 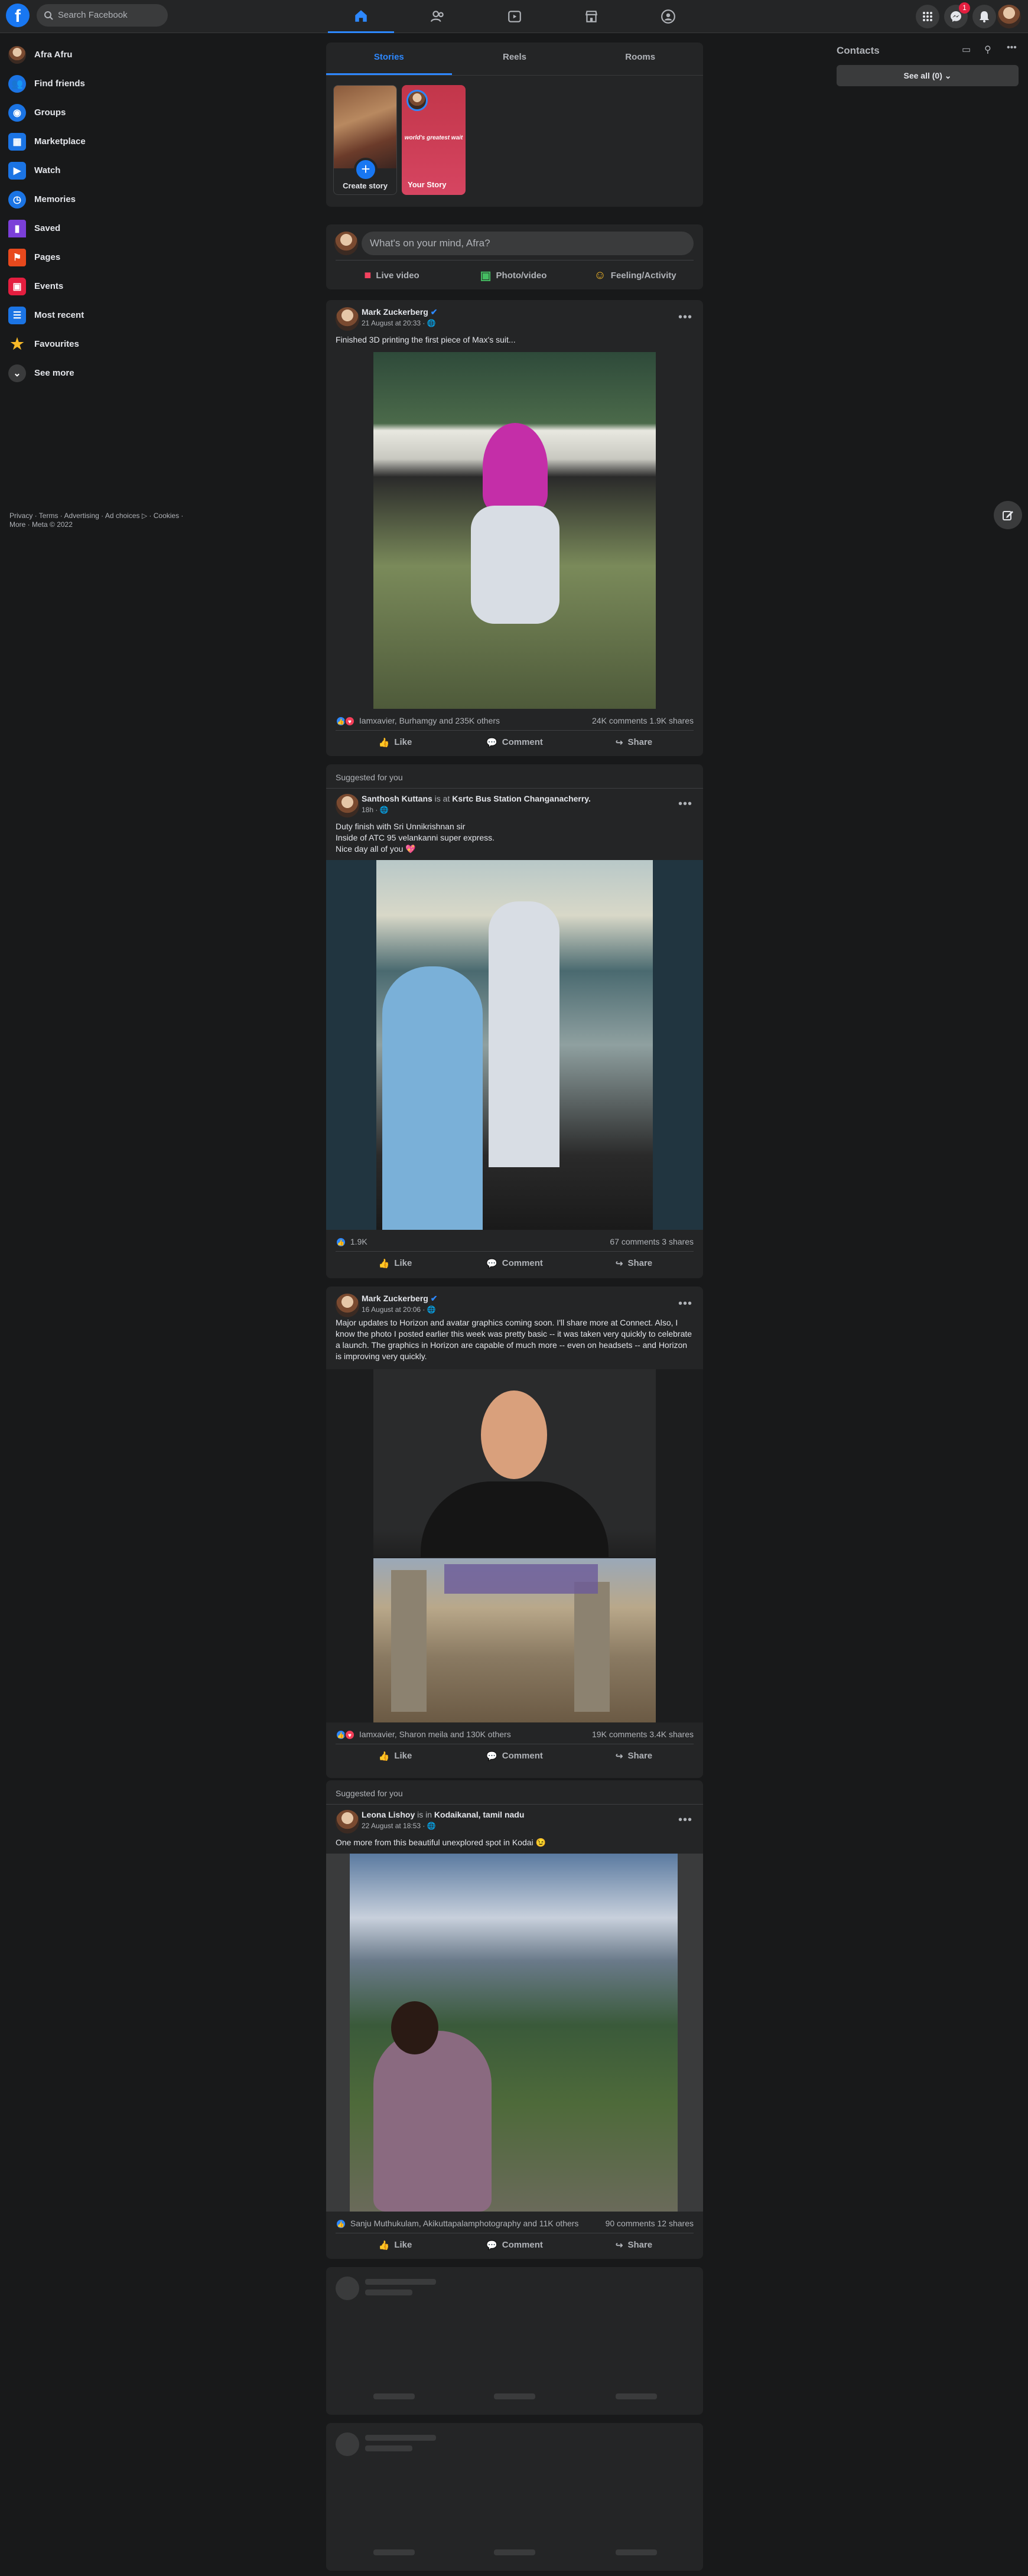 What do you see at coordinates (365, 140) in the screenshot?
I see `create-story-card: + Create story` at bounding box center [365, 140].